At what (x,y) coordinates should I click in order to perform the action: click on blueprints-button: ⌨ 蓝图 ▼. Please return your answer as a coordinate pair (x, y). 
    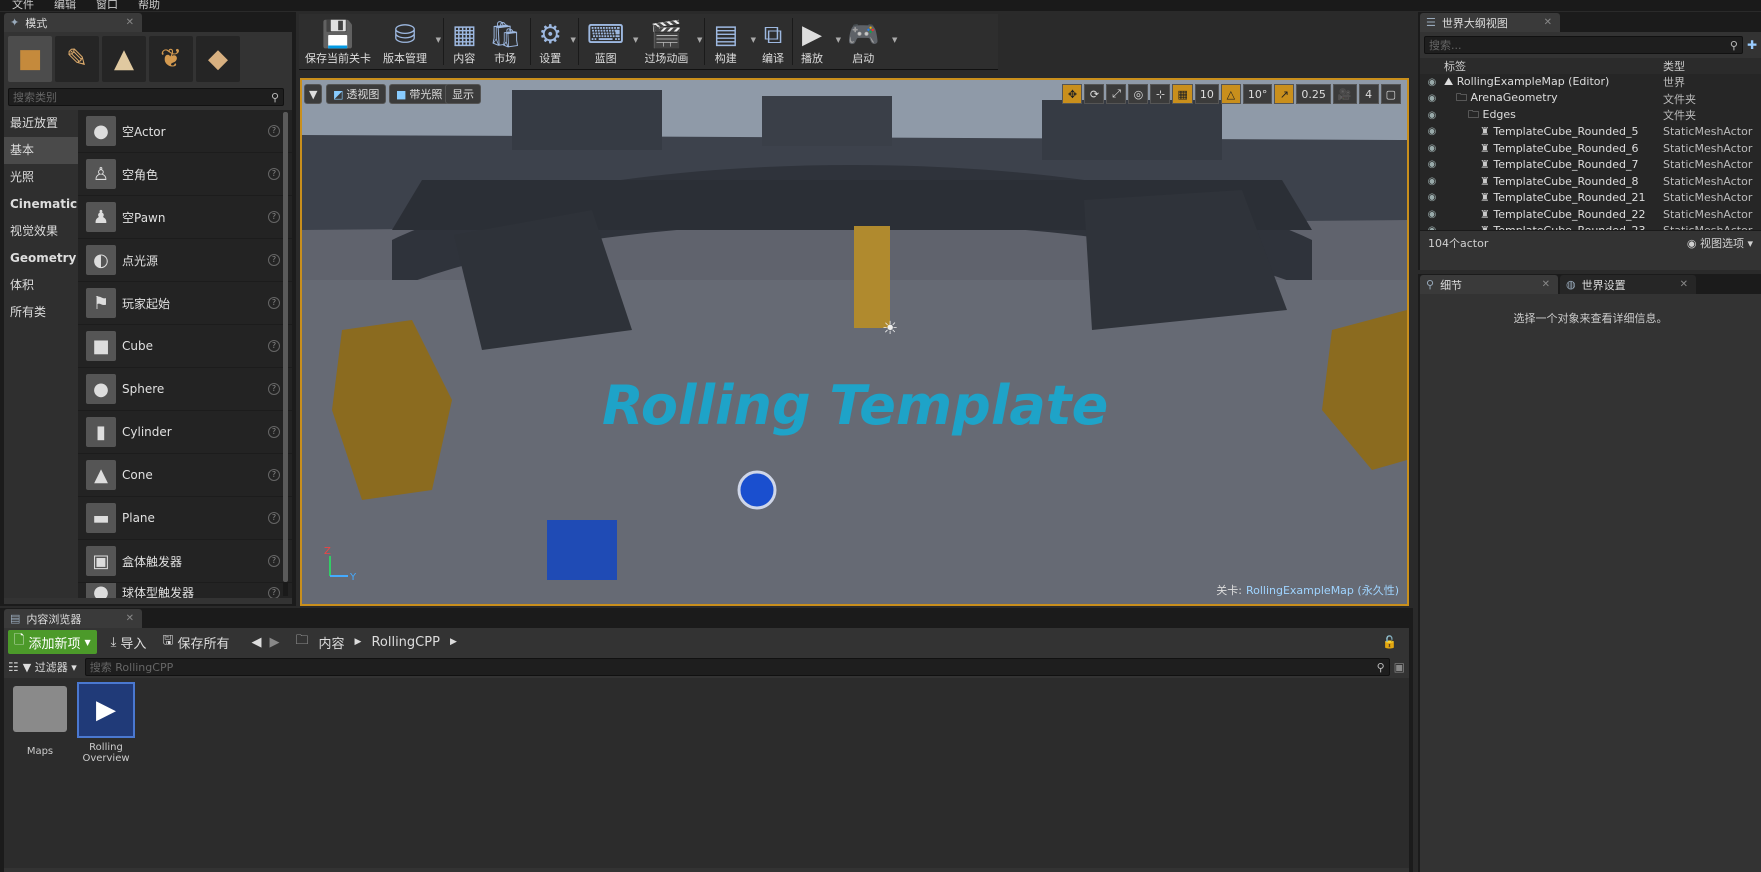
    Looking at the image, I should click on (610, 41).